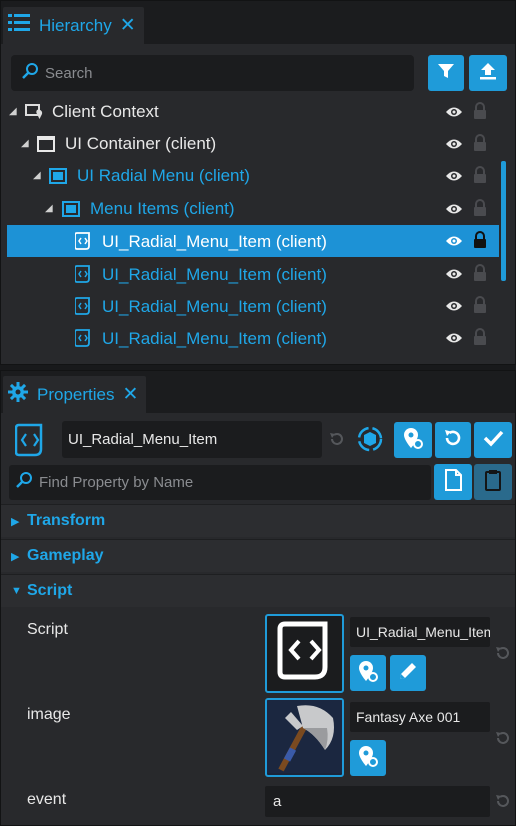 The image size is (516, 826). I want to click on event-input: a, so click(377, 801).